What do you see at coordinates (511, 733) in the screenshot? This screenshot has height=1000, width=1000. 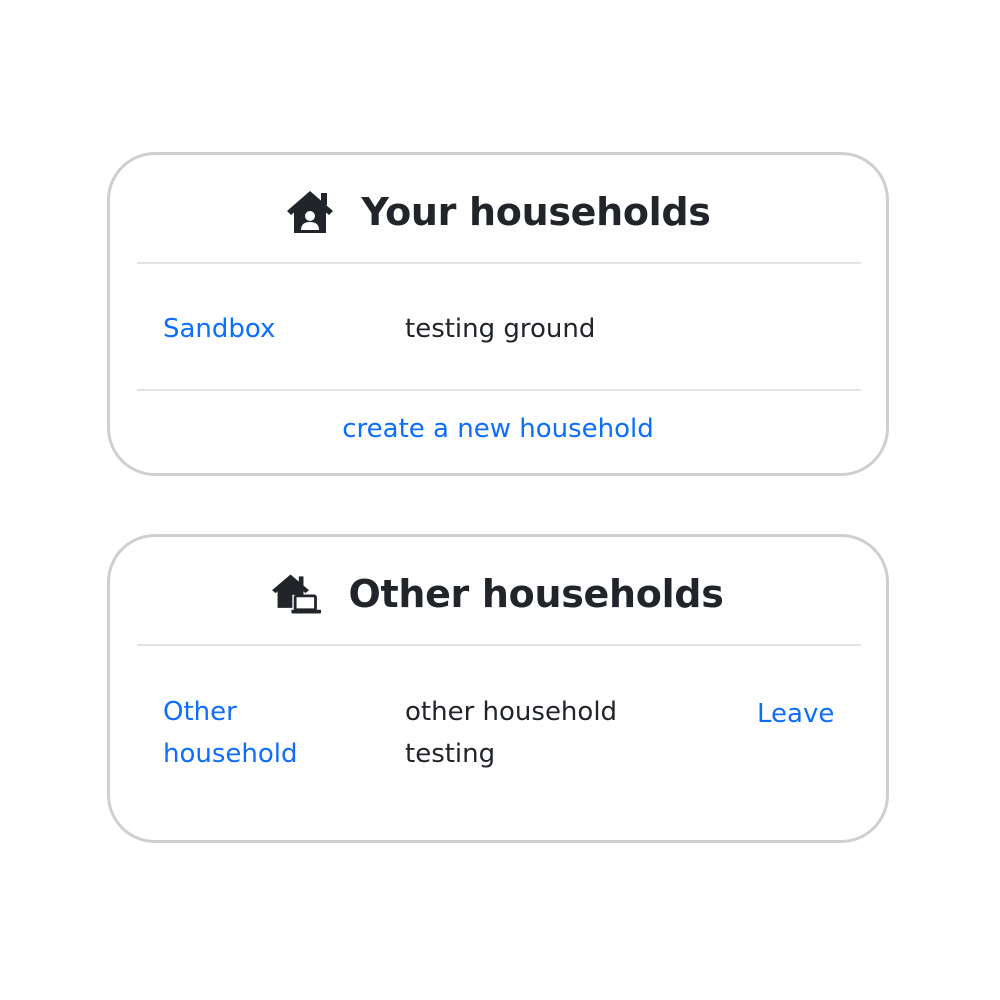 I see `household-description: other household testing` at bounding box center [511, 733].